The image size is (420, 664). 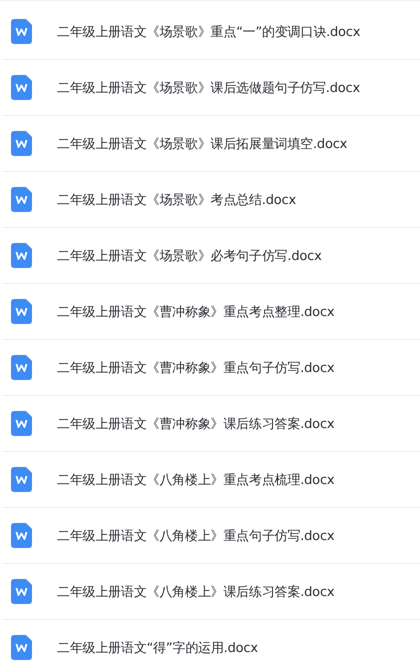 I want to click on file-name: 二年级上册语文《场景歌》重点“一”的变调口诀.docx, so click(x=208, y=31).